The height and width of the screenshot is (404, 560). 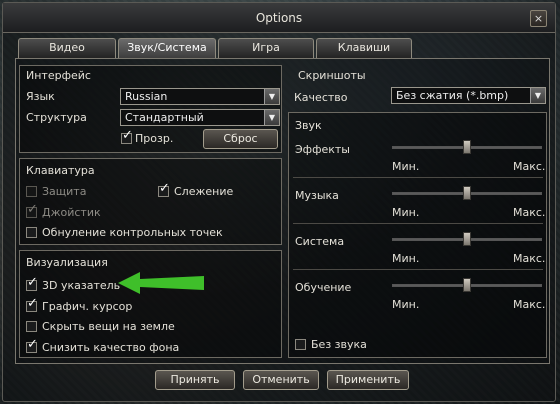 I want to click on transparency-checkbox: ✓, so click(x=127, y=136).